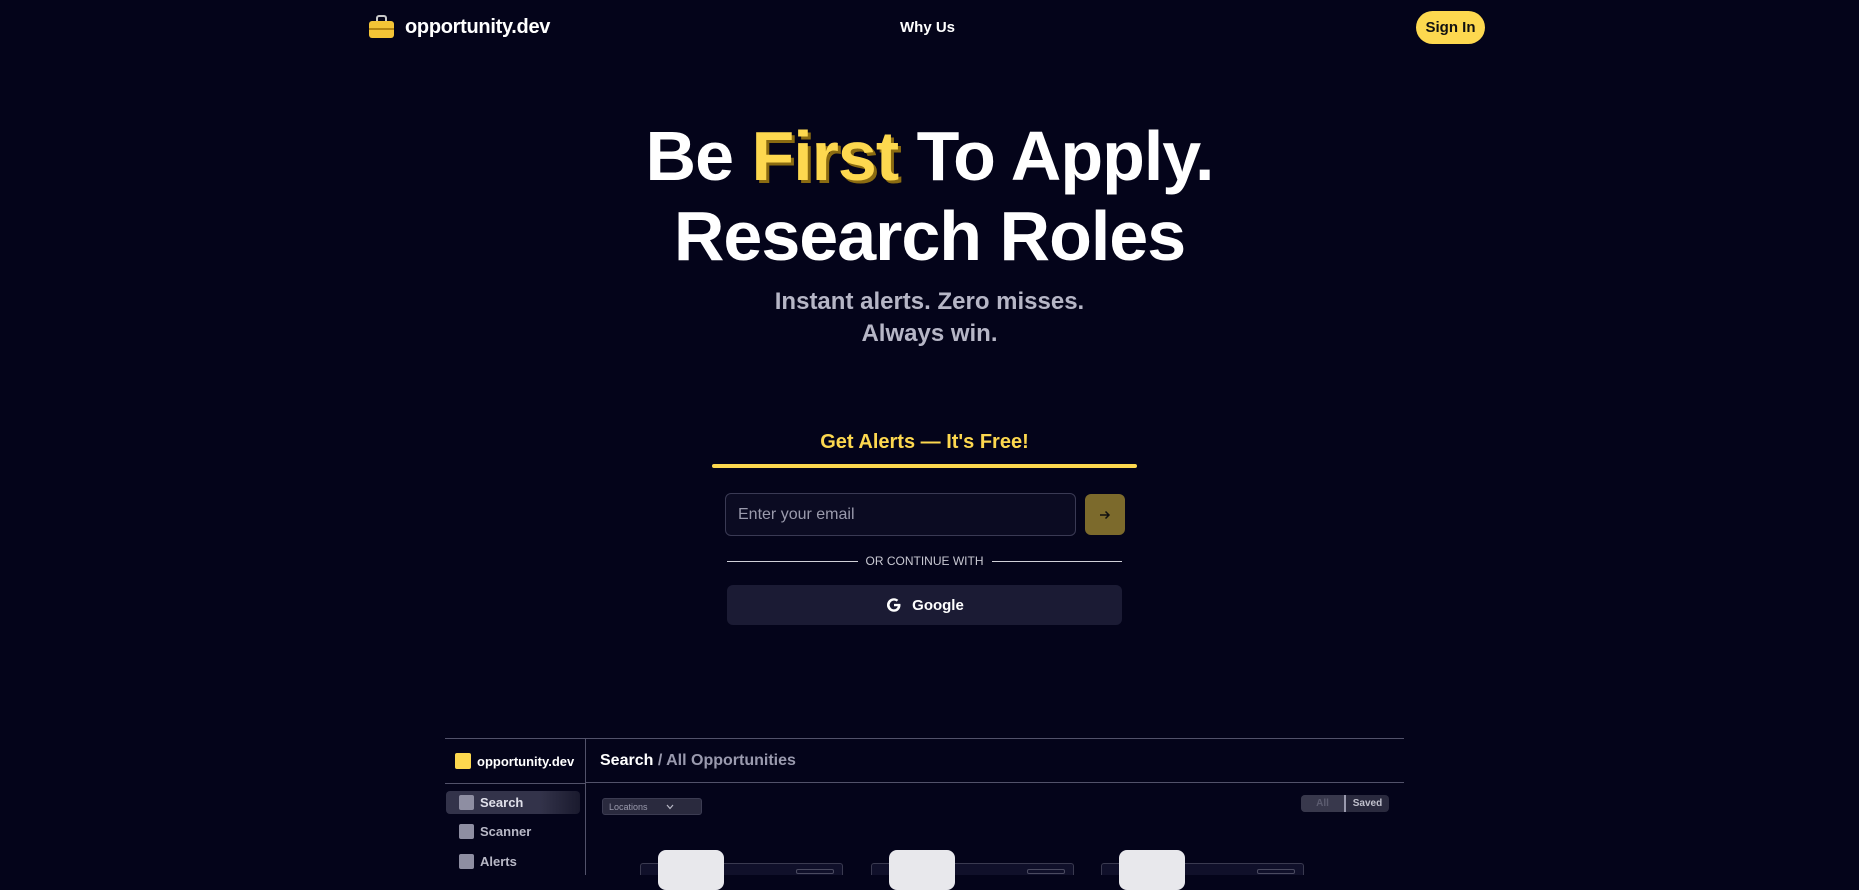 Image resolution: width=1859 pixels, height=890 pixels. What do you see at coordinates (1367, 803) in the screenshot?
I see `toggle-saved: Saved` at bounding box center [1367, 803].